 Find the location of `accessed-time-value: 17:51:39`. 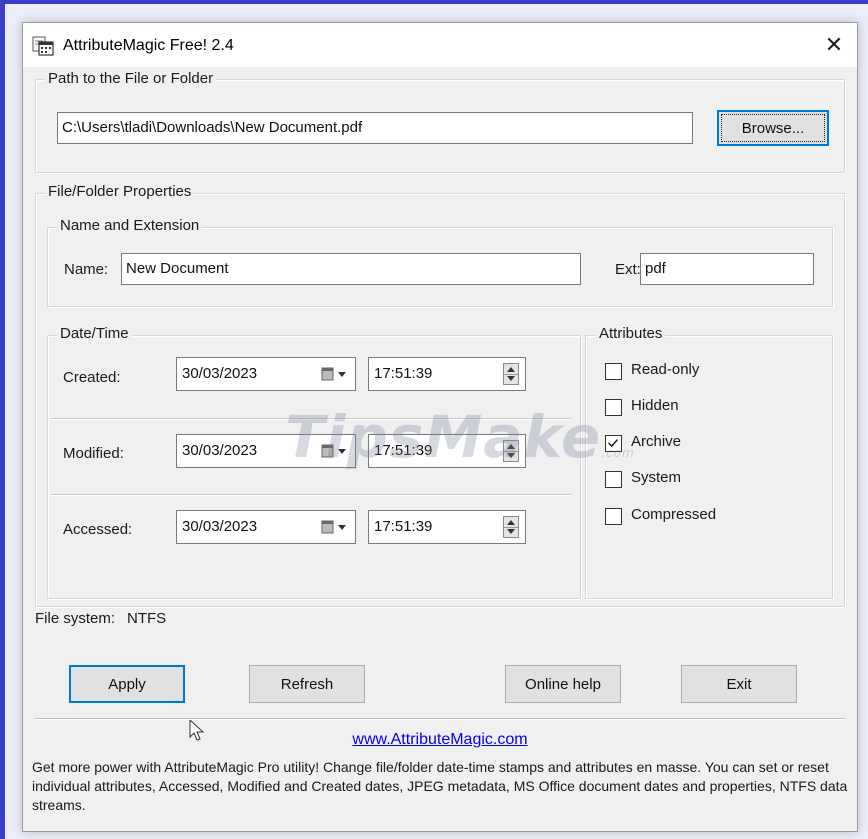

accessed-time-value: 17:51:39 is located at coordinates (403, 526).